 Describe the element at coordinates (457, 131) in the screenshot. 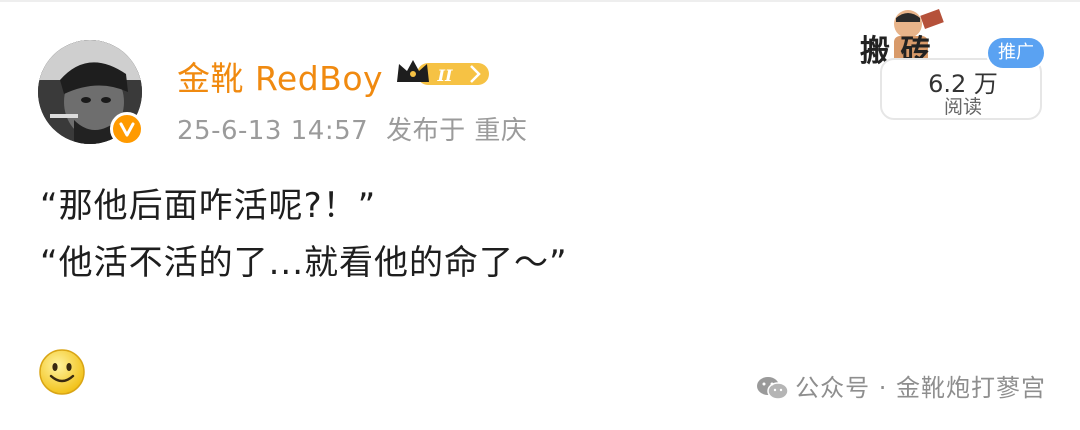

I see `post-location: 发布于 重庆` at that location.